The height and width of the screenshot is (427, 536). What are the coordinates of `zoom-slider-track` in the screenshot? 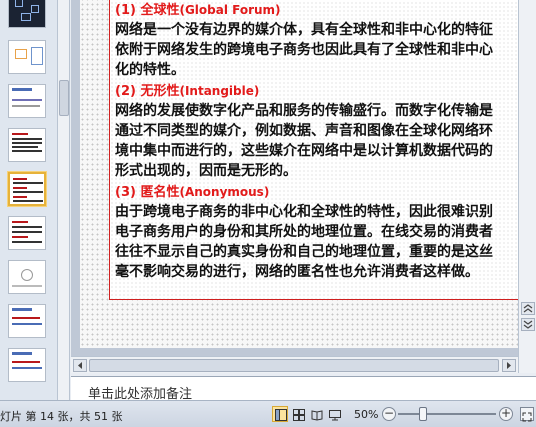 It's located at (447, 414).